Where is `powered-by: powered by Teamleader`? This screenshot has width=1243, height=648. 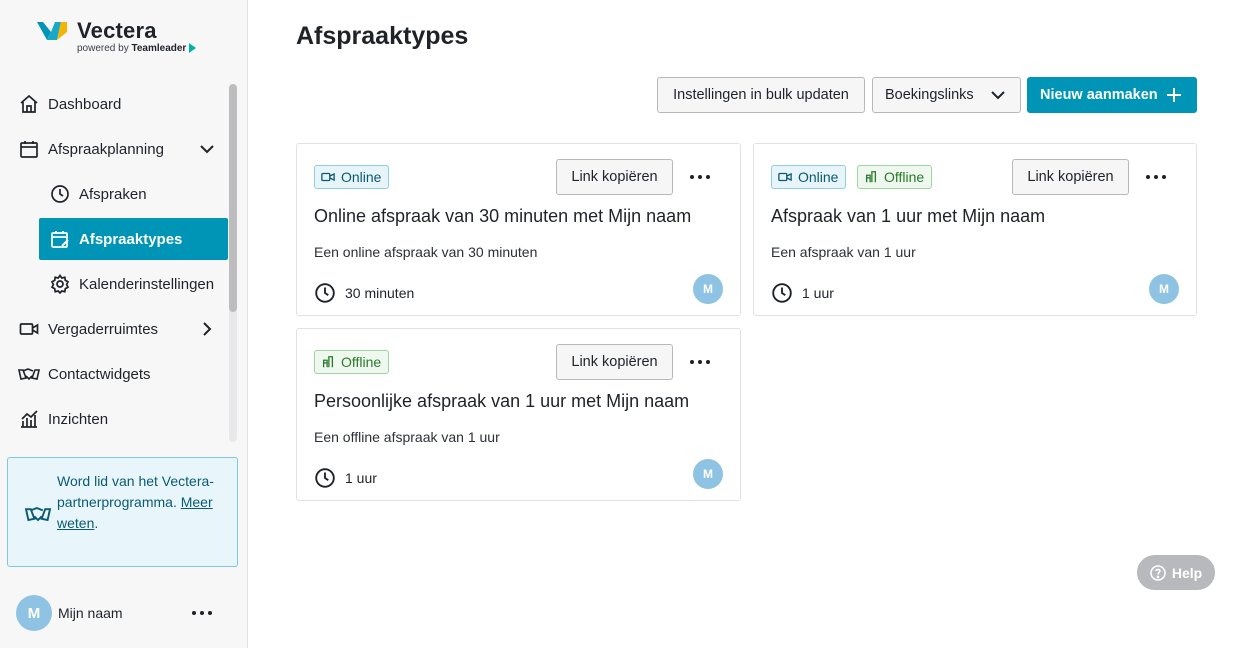
powered-by: powered by Teamleader is located at coordinates (137, 48).